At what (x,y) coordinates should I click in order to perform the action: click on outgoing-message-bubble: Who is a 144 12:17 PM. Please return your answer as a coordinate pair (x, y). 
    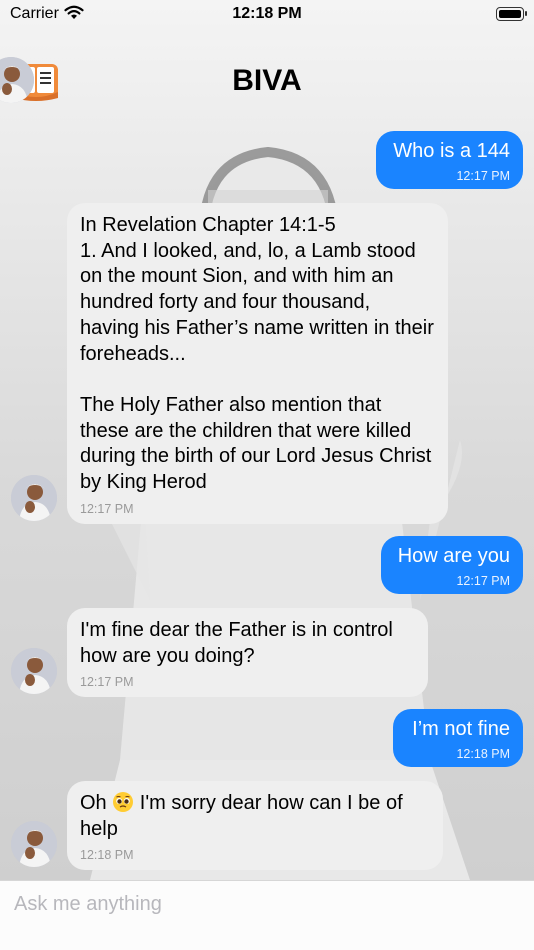
    Looking at the image, I should click on (449, 160).